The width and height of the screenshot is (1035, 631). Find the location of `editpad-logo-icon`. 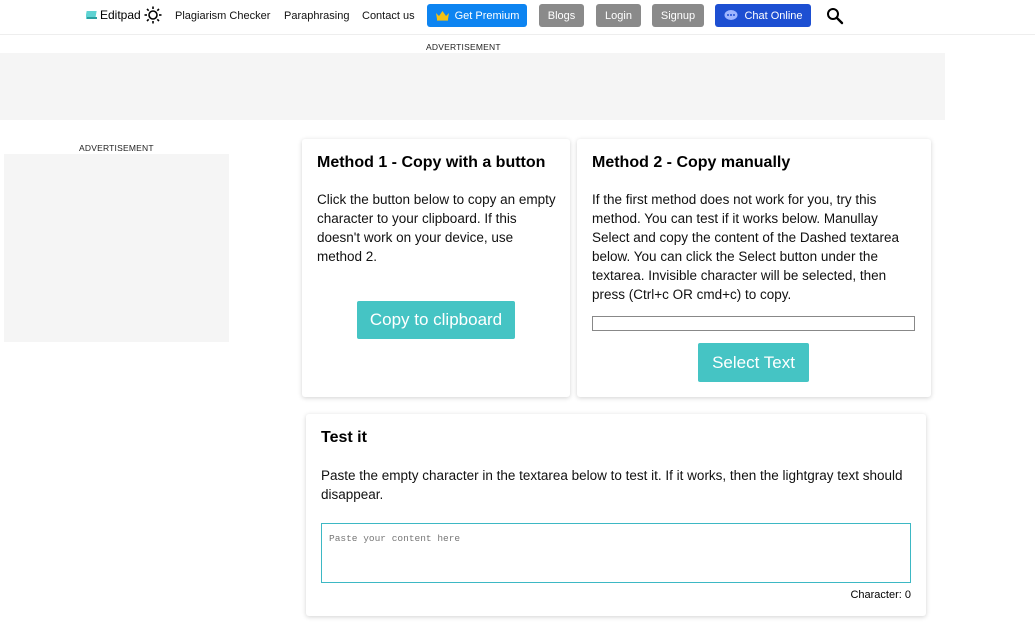

editpad-logo-icon is located at coordinates (91, 15).